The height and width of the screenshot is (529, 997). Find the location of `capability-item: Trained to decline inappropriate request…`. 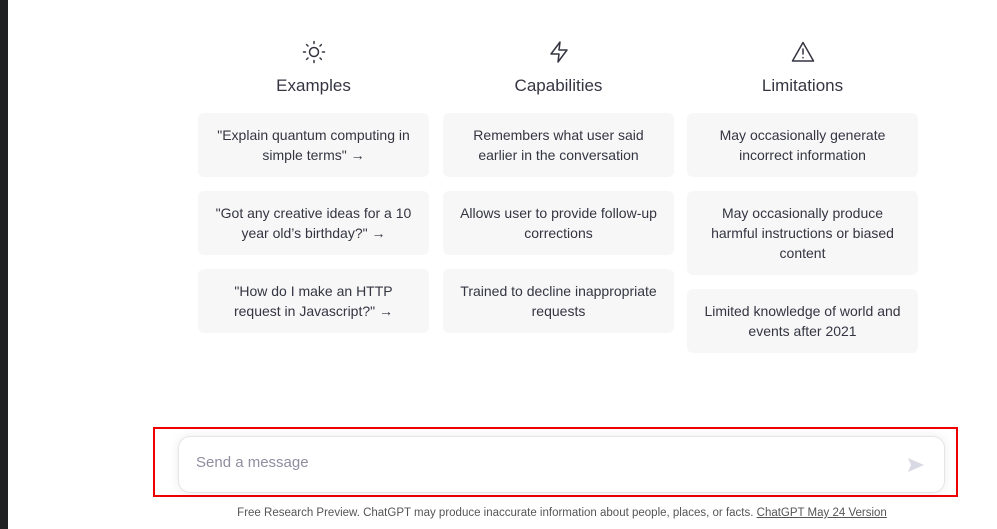

capability-item: Trained to decline inappropriate request… is located at coordinates (558, 301).